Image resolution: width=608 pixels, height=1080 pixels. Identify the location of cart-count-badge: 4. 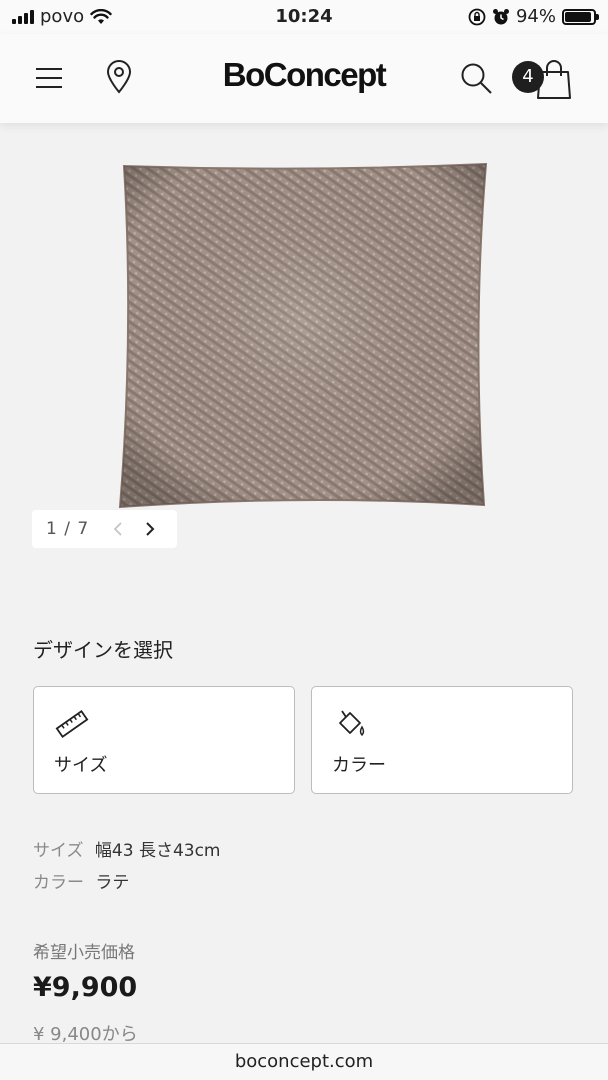
(528, 77).